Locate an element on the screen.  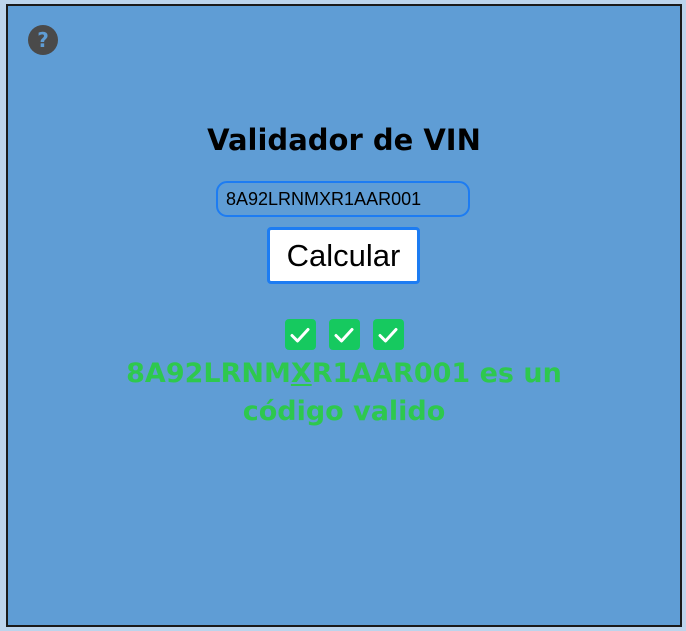
calculate-button: Calcular is located at coordinates (343, 255).